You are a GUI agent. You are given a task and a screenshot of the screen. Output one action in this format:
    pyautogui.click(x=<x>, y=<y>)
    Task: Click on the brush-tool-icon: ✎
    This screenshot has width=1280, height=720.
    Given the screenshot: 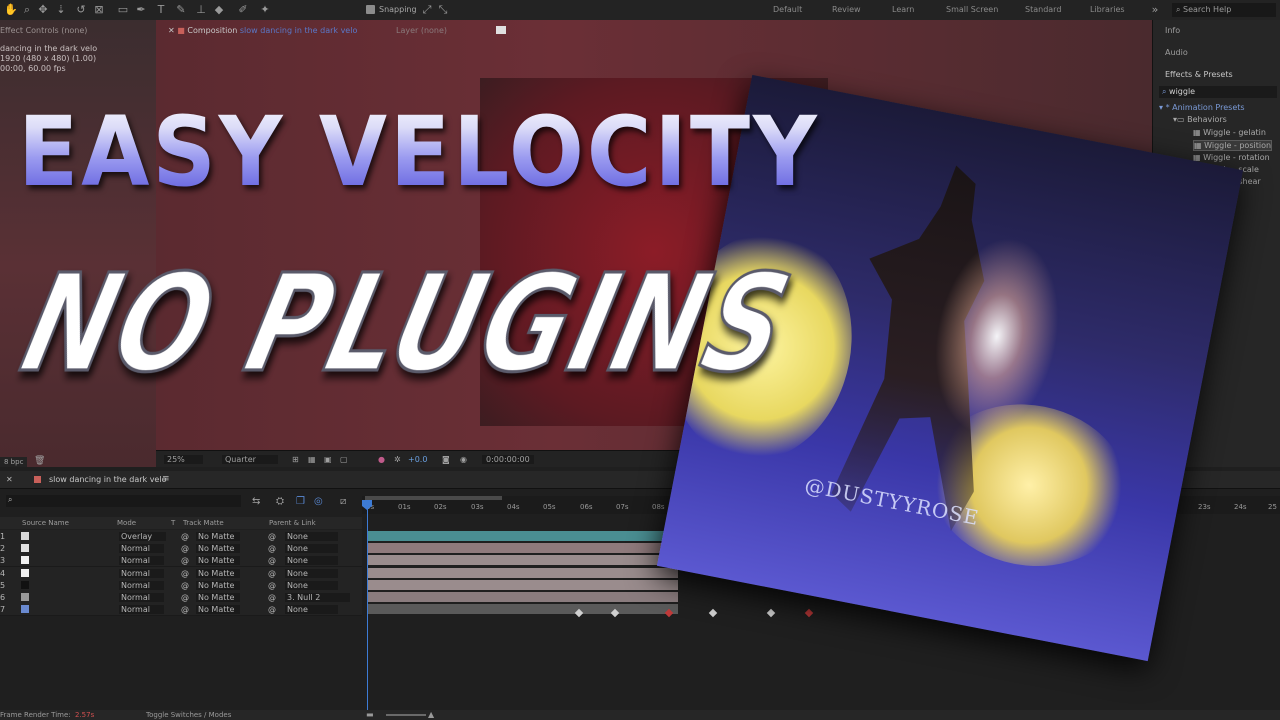 What is the action you would take?
    pyautogui.click(x=181, y=10)
    